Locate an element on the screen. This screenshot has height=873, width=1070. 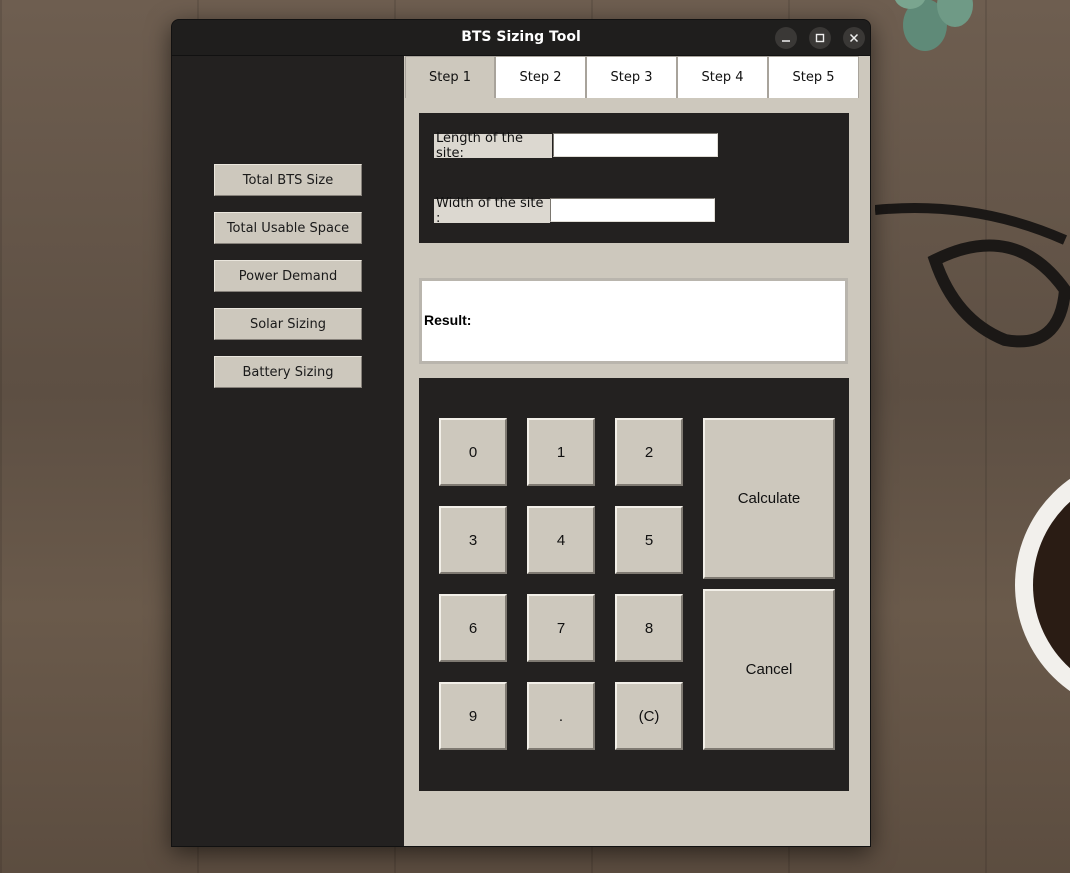
site-dimensions-panel: Length of the site: Width of the site : is located at coordinates (634, 178).